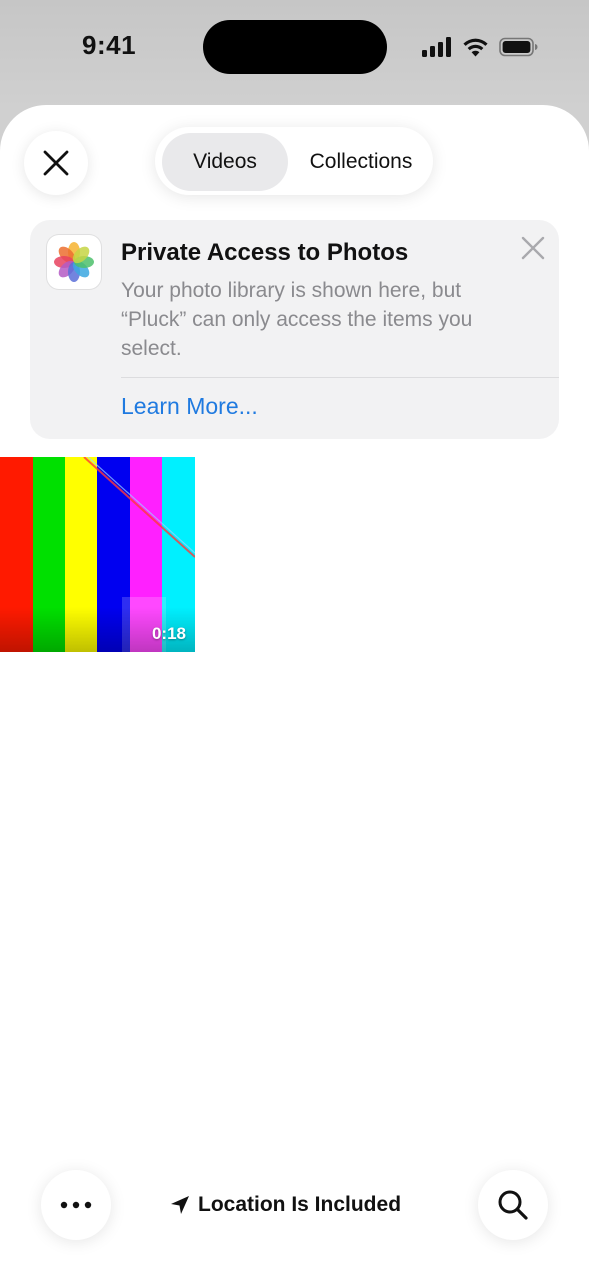  Describe the element at coordinates (340, 377) in the screenshot. I see `banner-divider` at that location.